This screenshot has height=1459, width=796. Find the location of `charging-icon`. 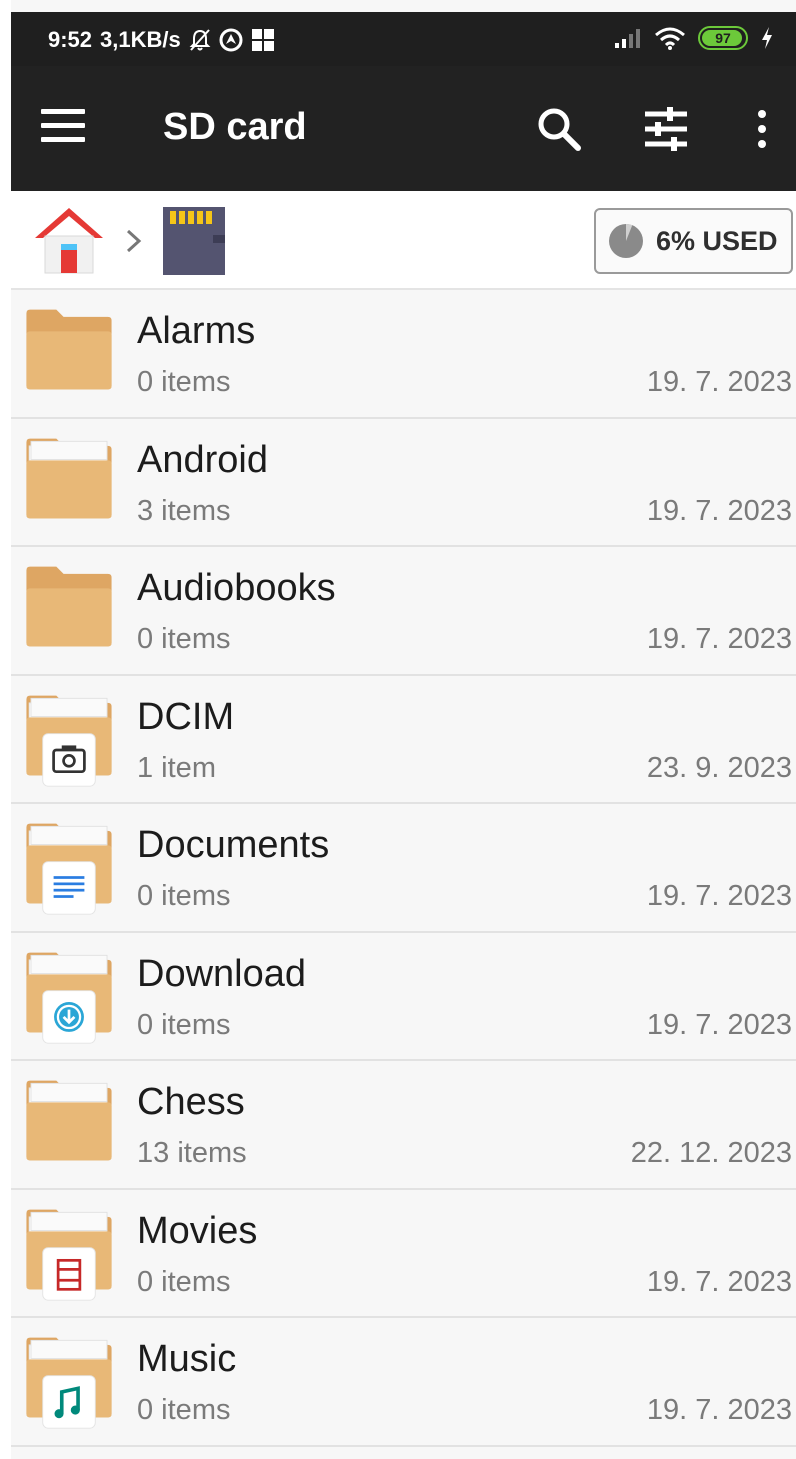

charging-icon is located at coordinates (767, 38).